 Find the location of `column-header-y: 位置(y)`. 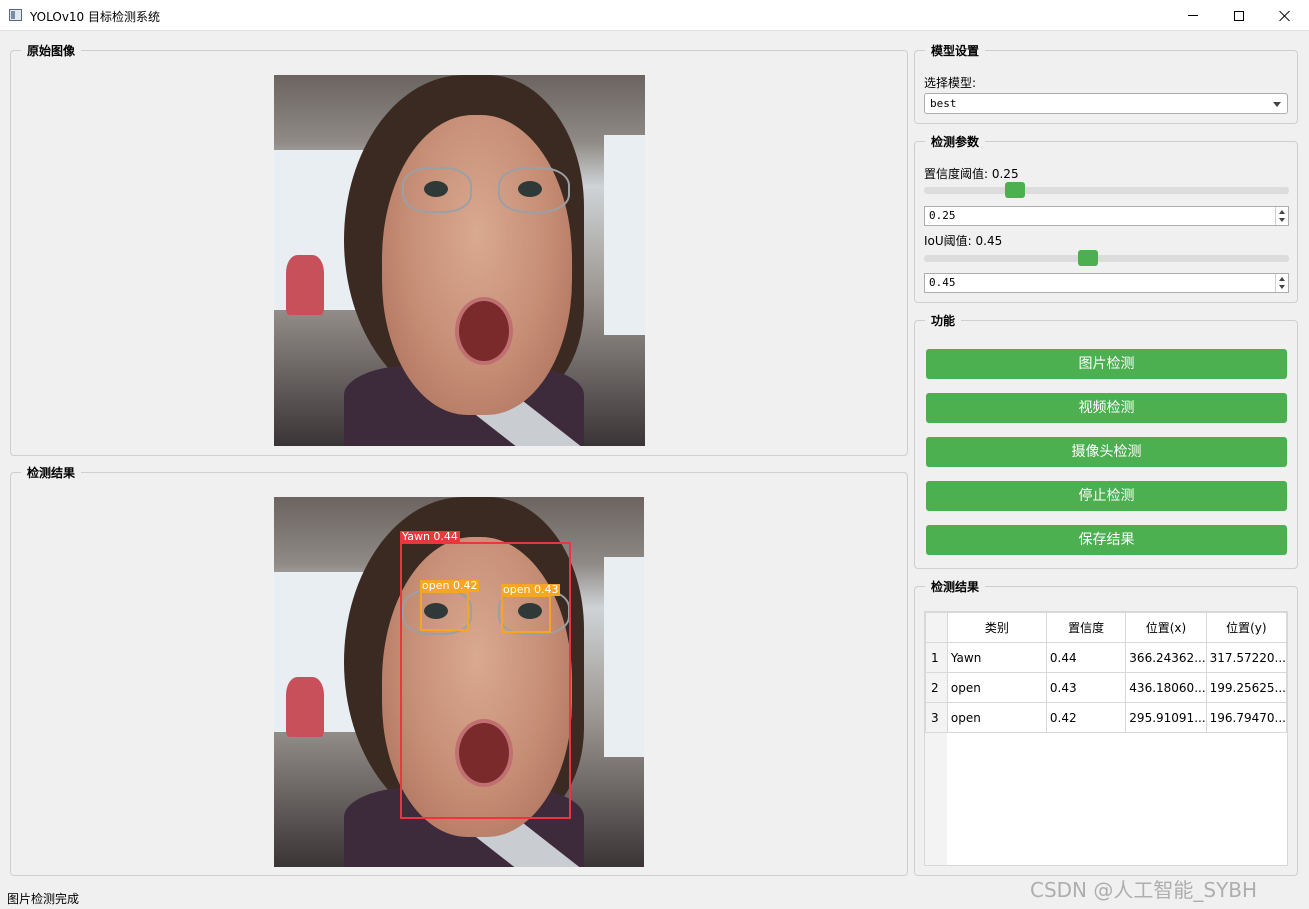

column-header-y: 位置(y) is located at coordinates (1246, 627).